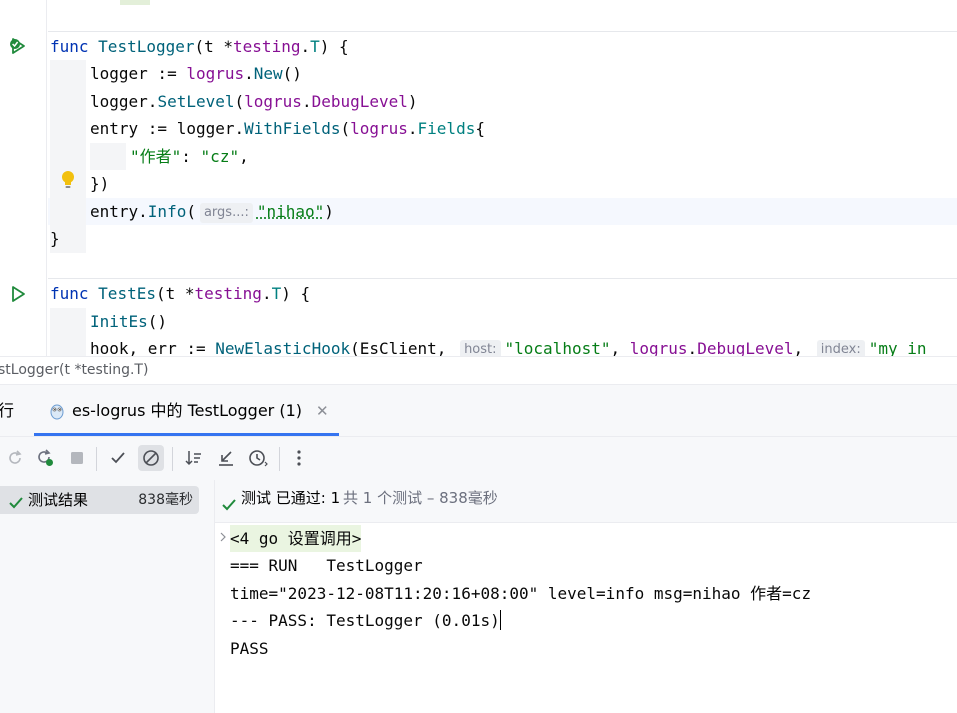 Image resolution: width=957 pixels, height=713 pixels. Describe the element at coordinates (403, 347) in the screenshot. I see `code-text: (EsClient,` at that location.